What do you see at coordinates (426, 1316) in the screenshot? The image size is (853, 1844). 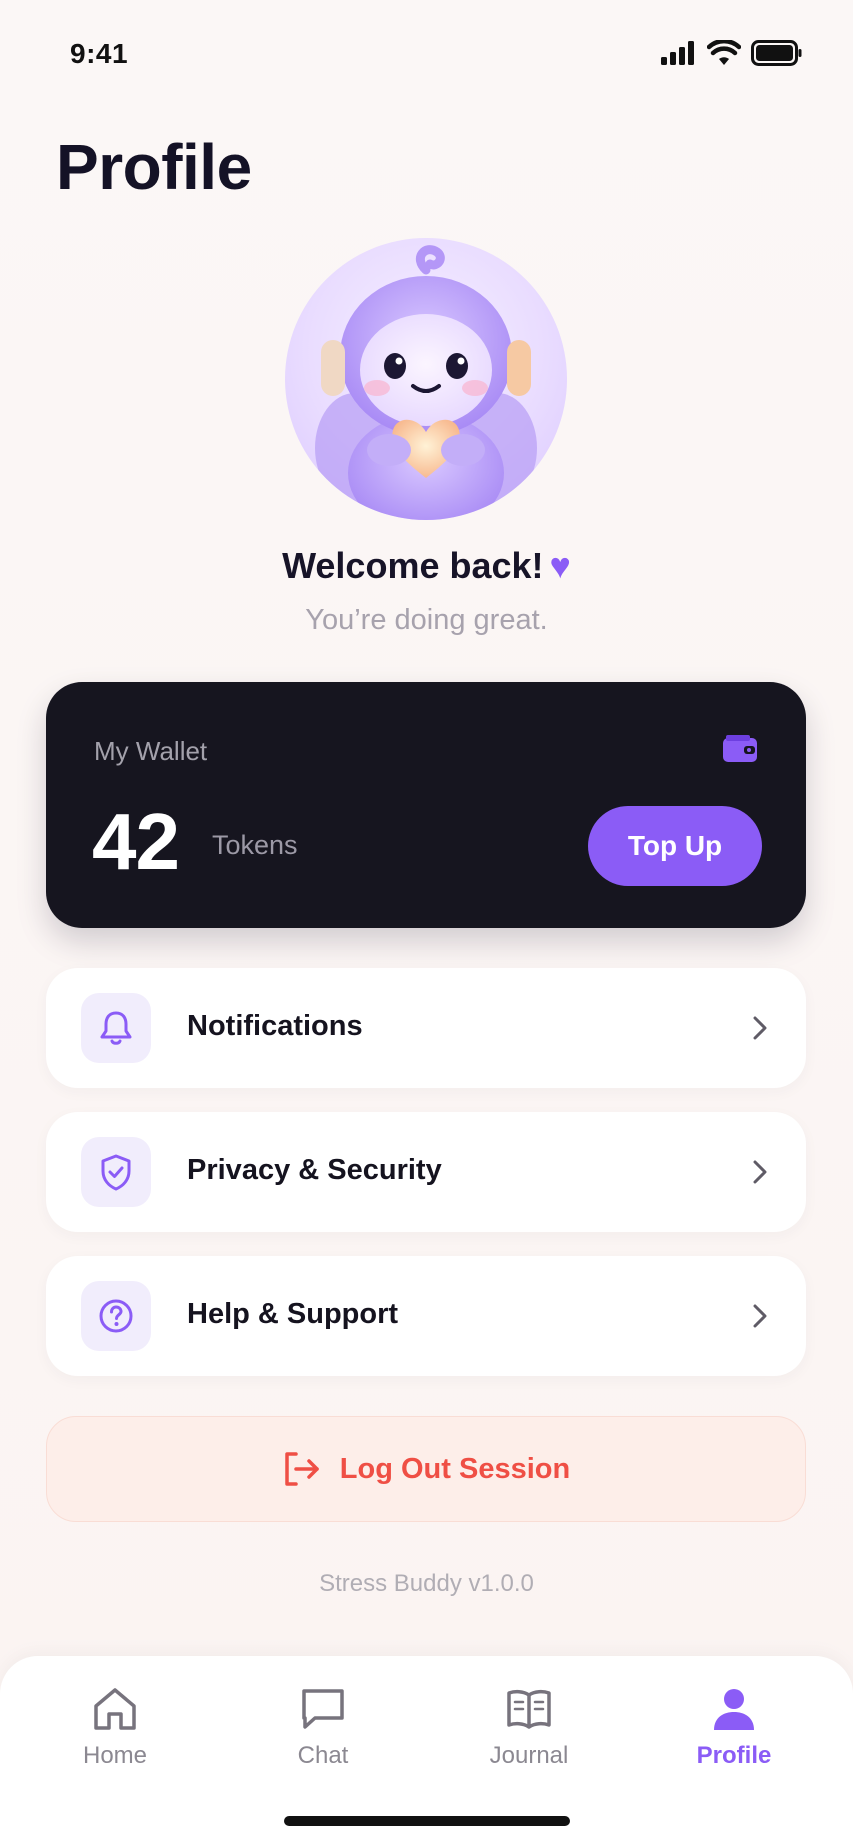 I see `menu-item-help-support: Help & Support` at bounding box center [426, 1316].